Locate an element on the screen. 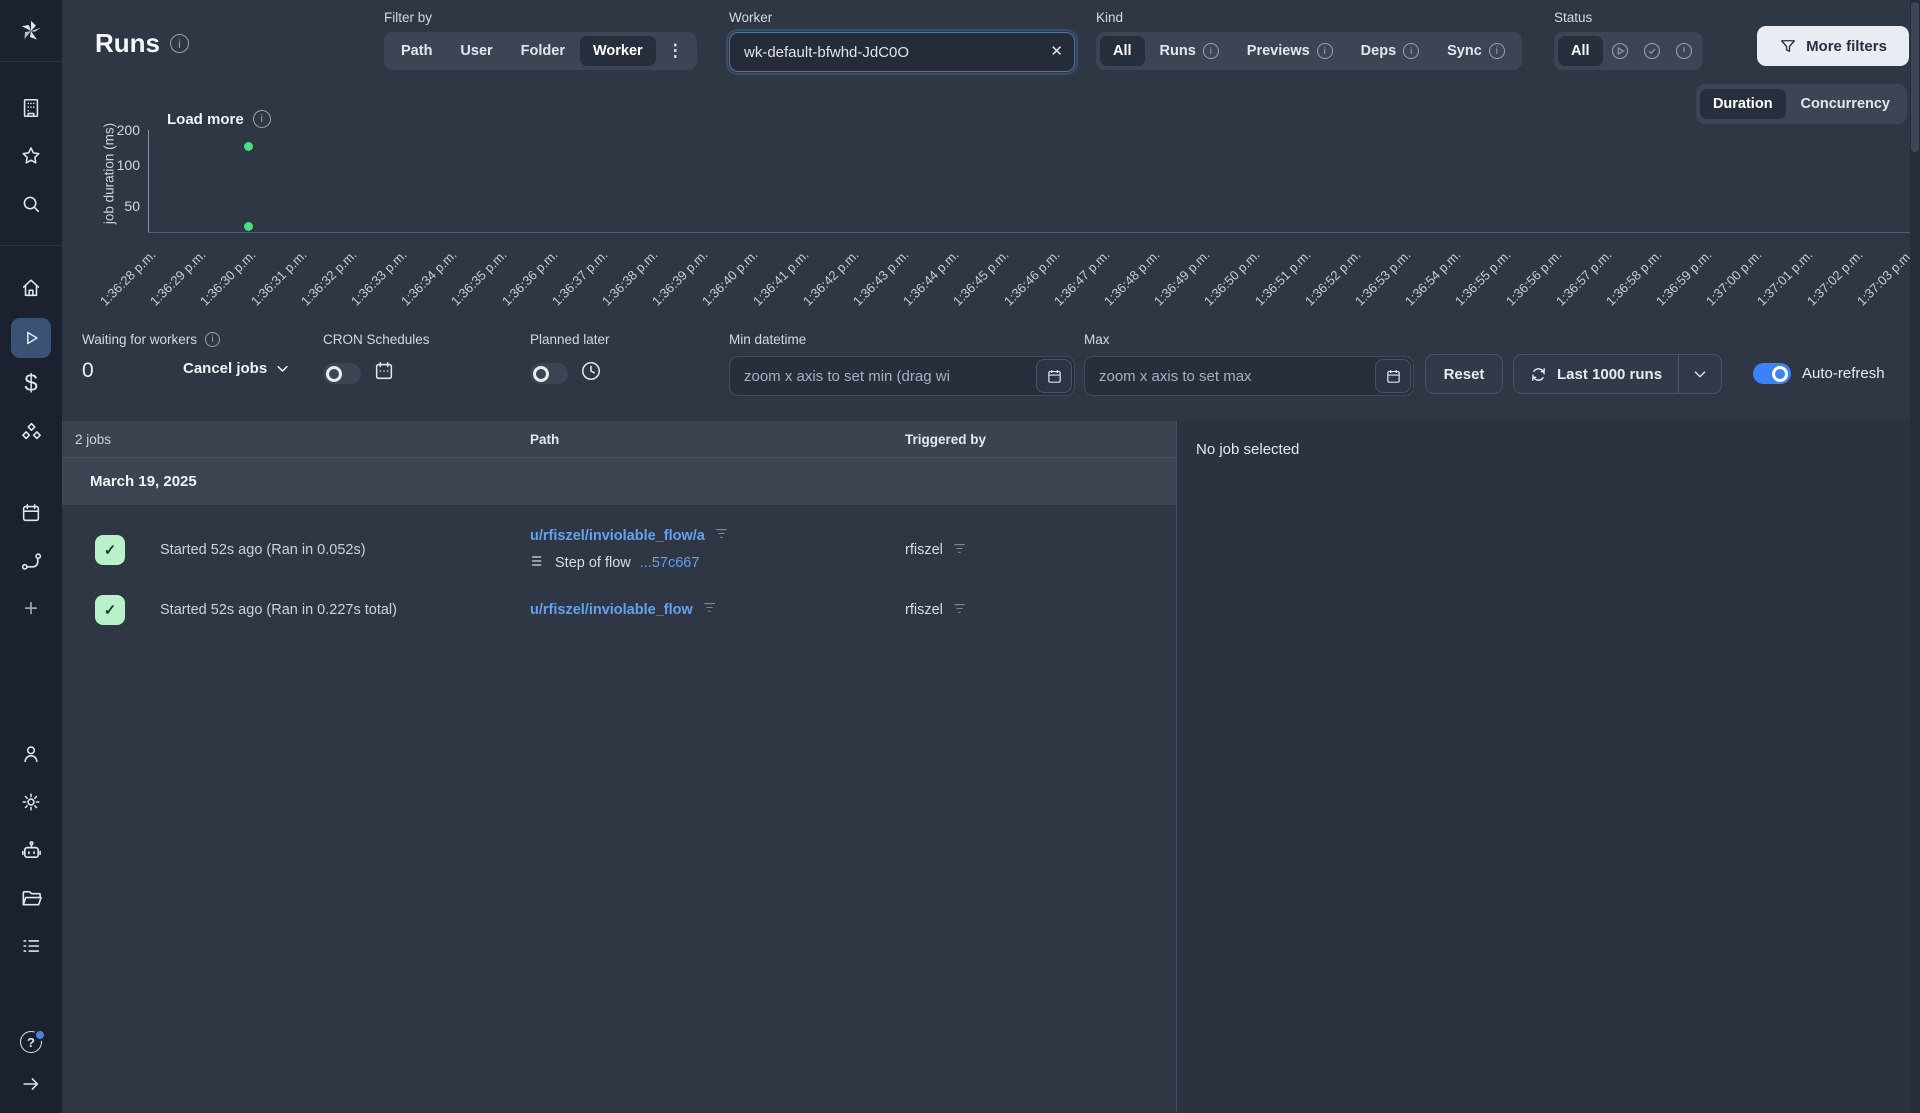 The width and height of the screenshot is (1920, 1113). filter-by-path-button: Path is located at coordinates (416, 51).